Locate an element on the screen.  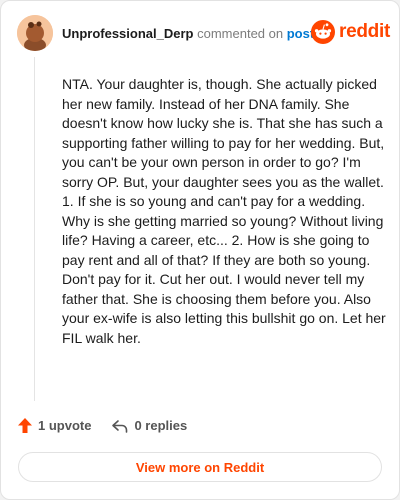
avatar is located at coordinates (35, 33).